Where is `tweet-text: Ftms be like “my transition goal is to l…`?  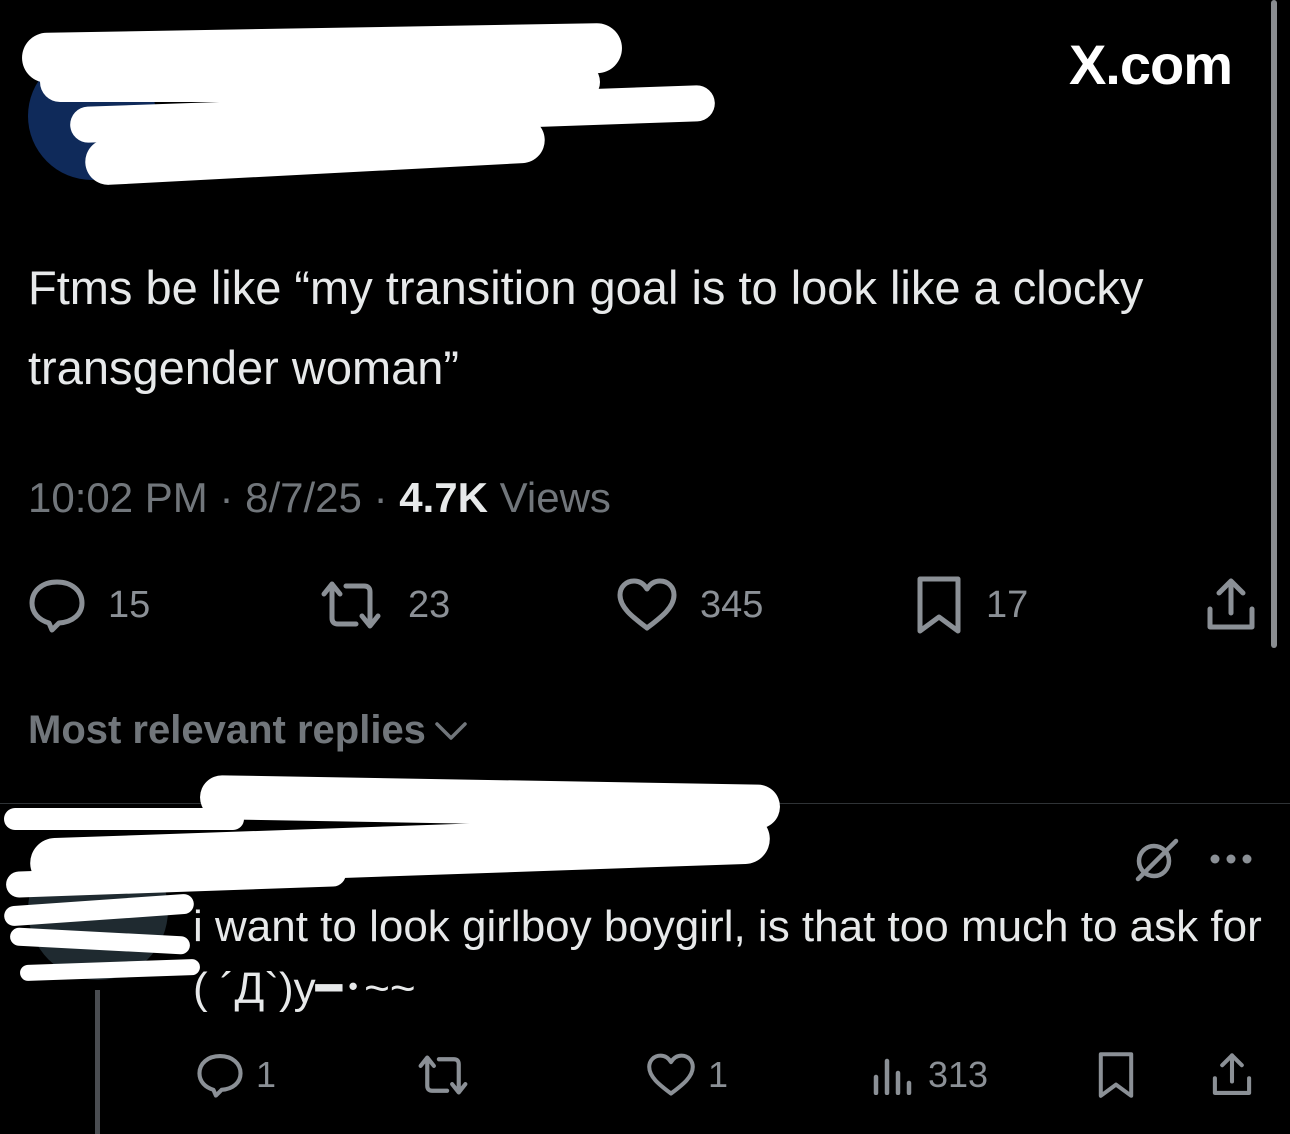
tweet-text: Ftms be like “my transition goal is to l… is located at coordinates (586, 327).